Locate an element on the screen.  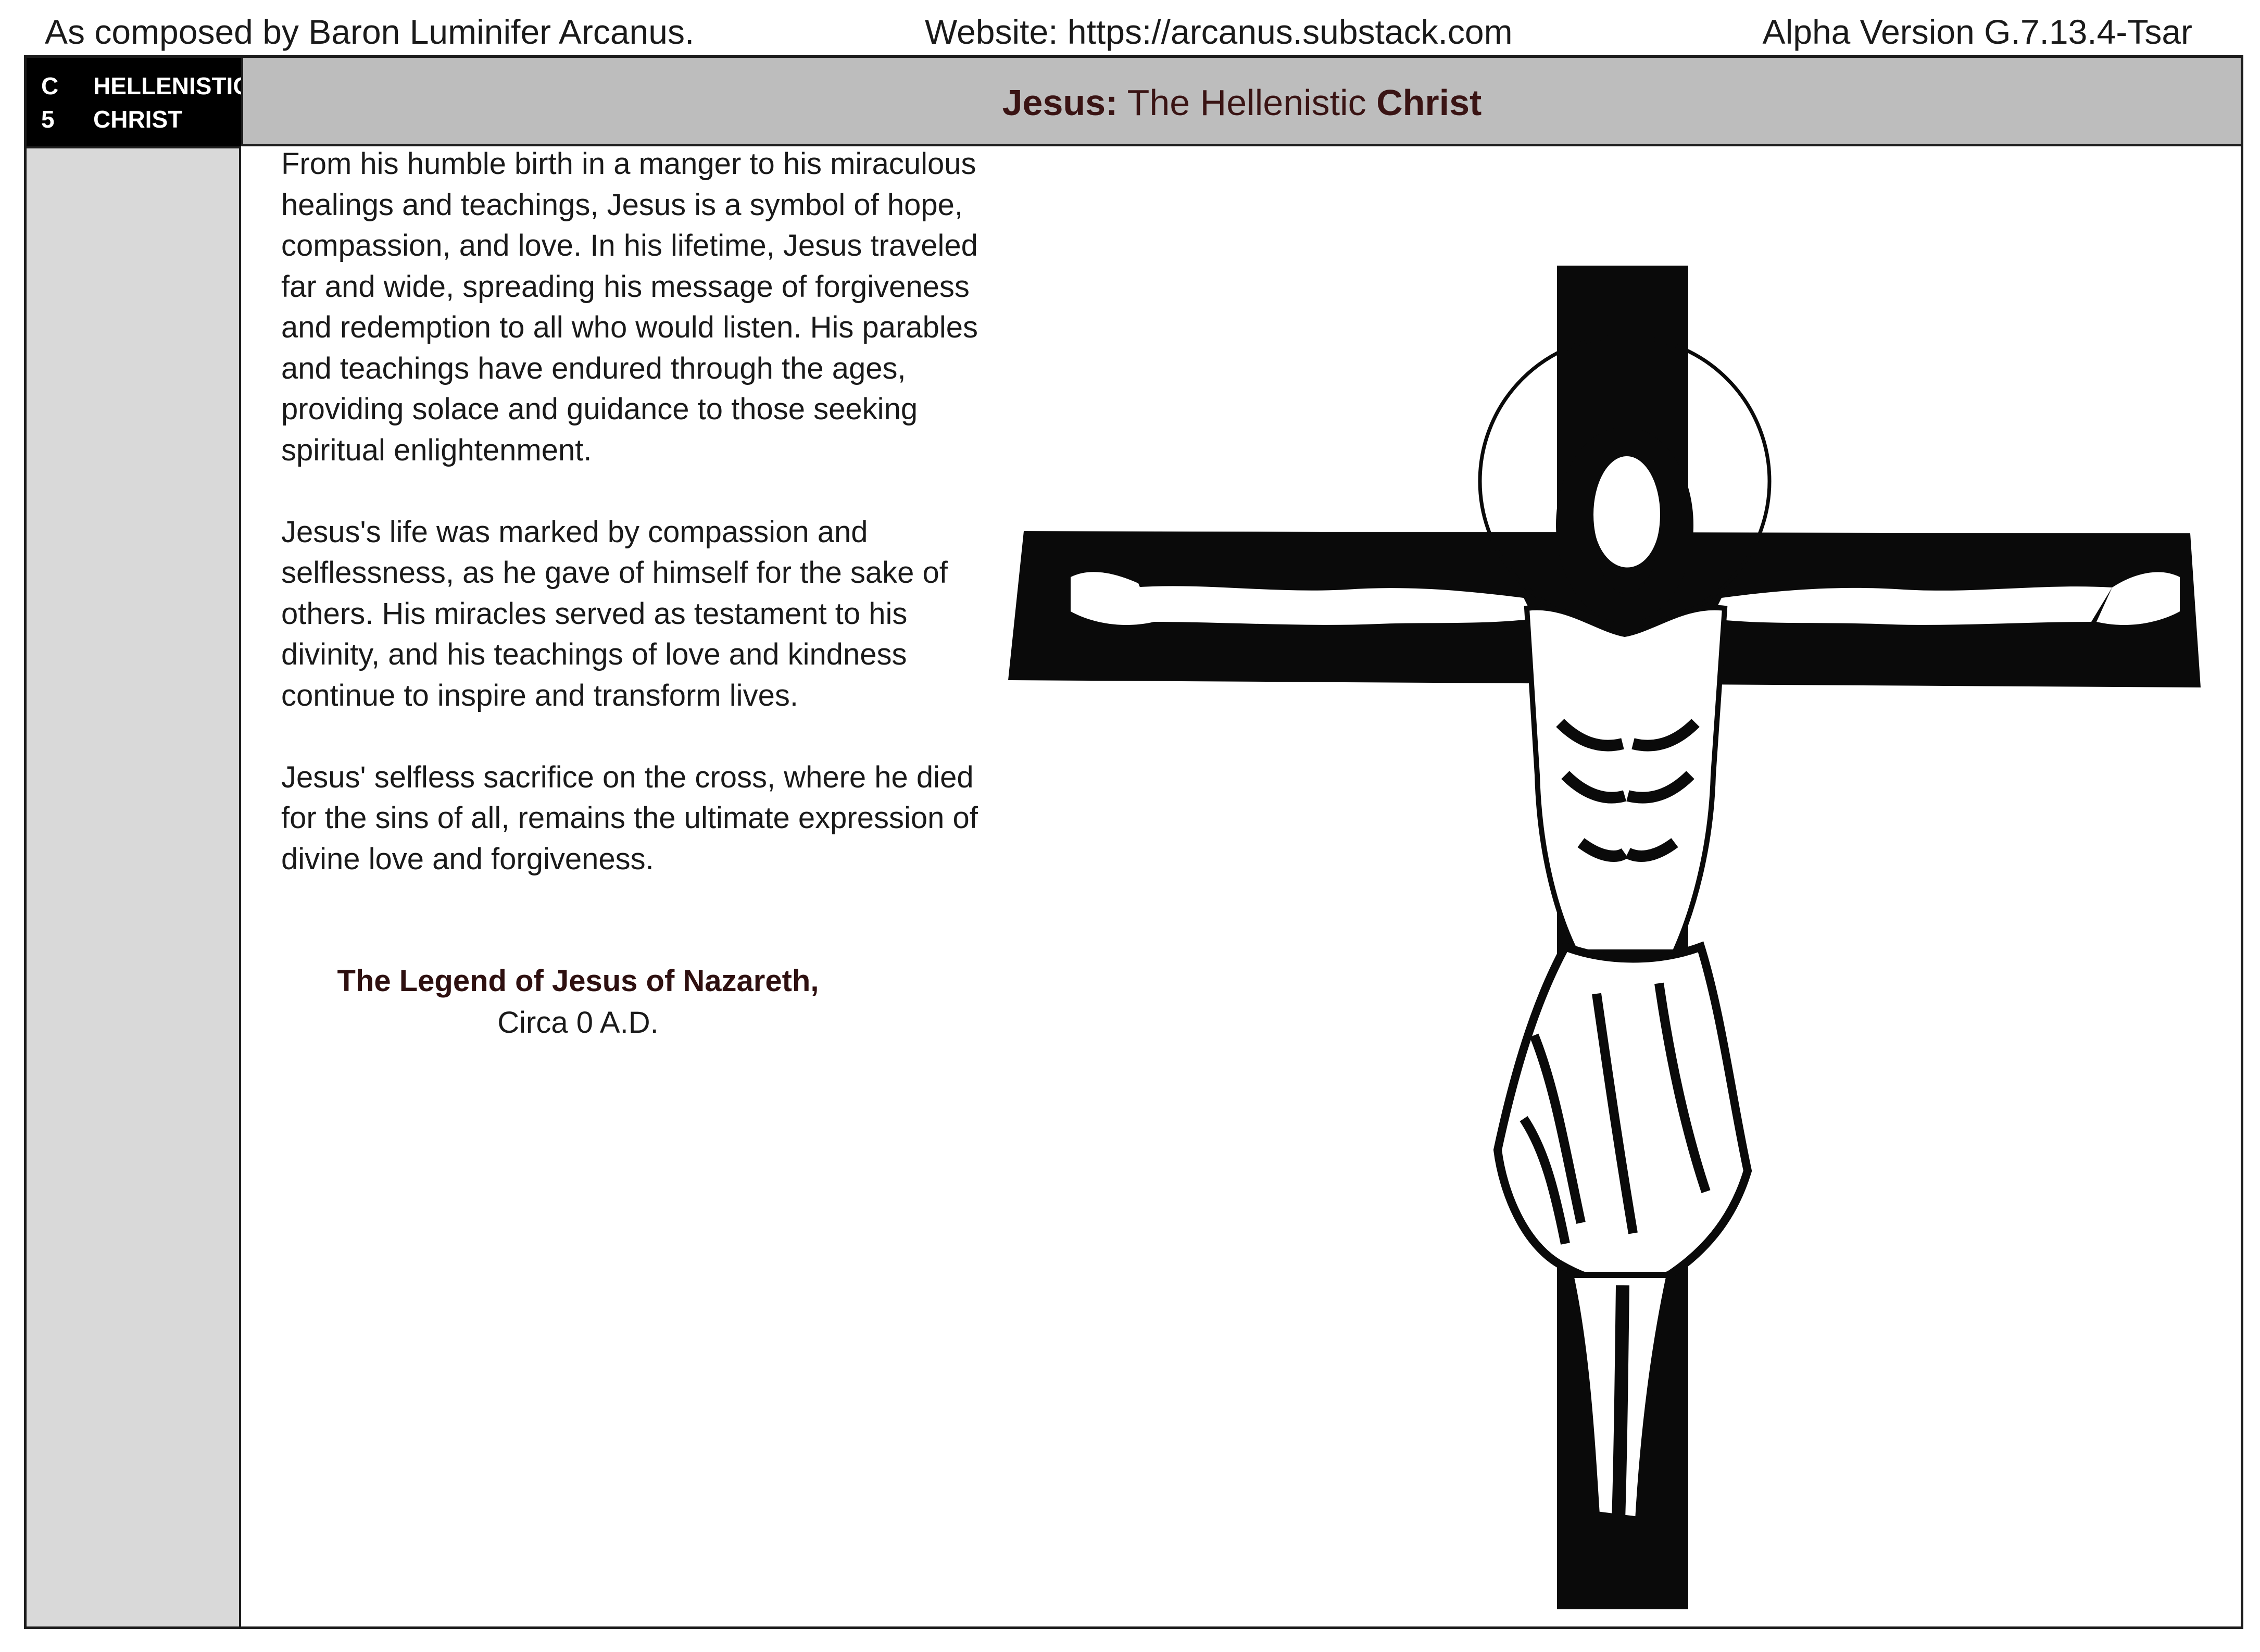
title-bold-start: Jesus: is located at coordinates (1060, 103).